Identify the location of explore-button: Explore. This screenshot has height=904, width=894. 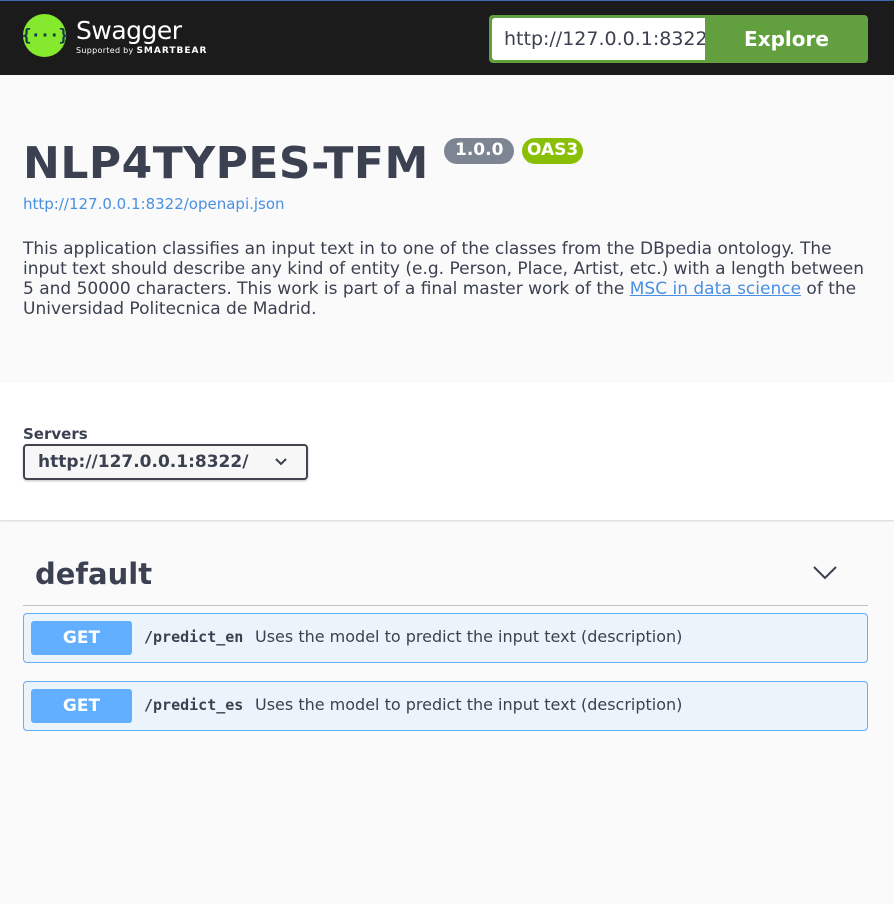
(786, 39).